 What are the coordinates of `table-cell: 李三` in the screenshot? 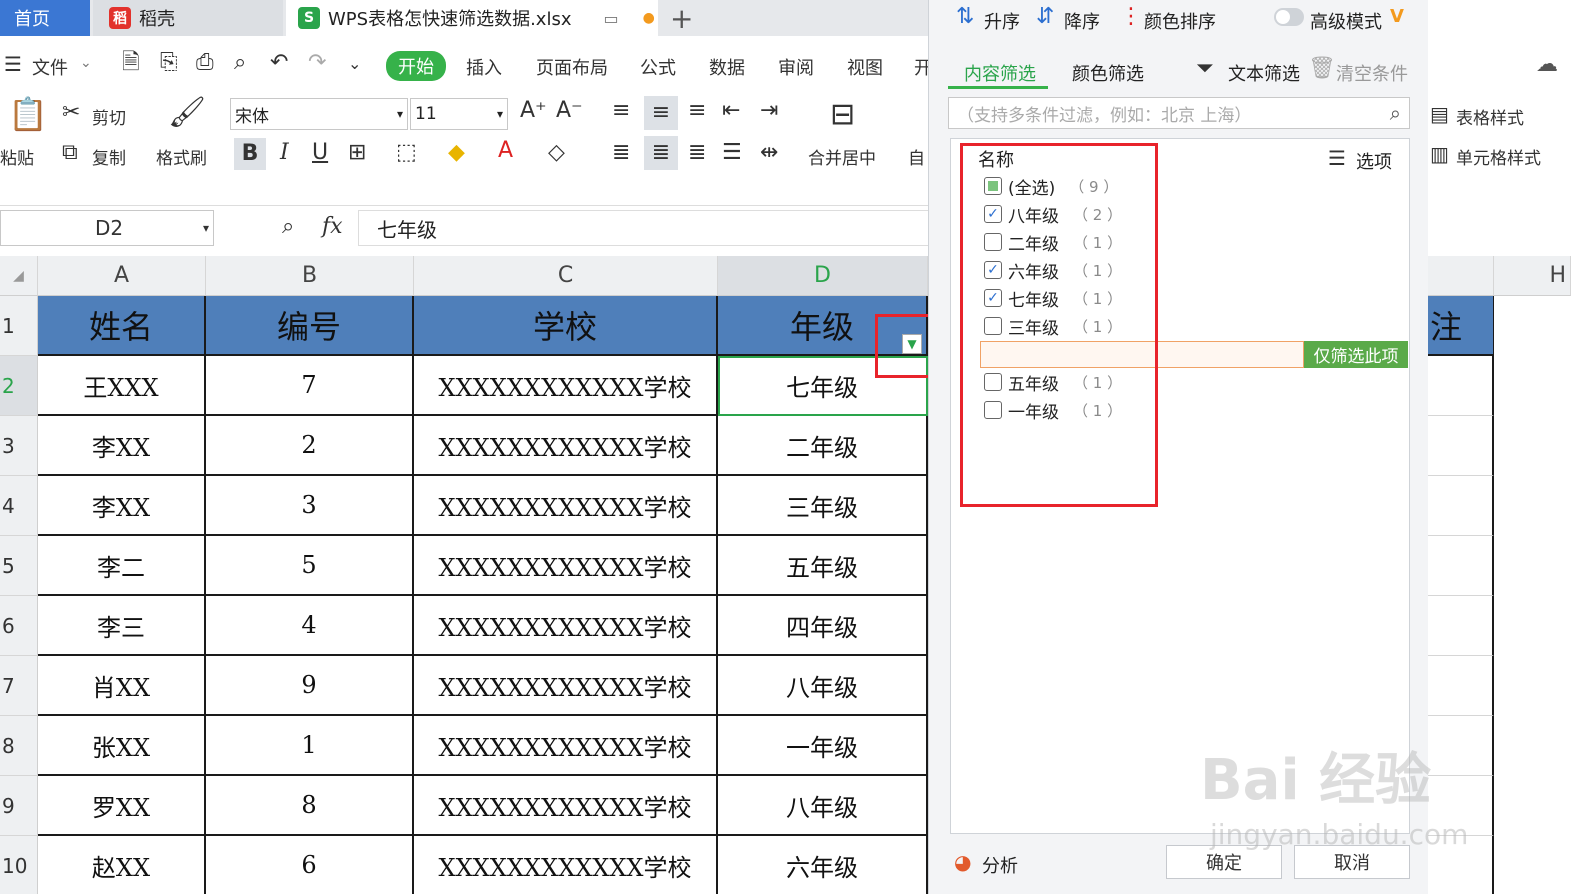 It's located at (122, 626).